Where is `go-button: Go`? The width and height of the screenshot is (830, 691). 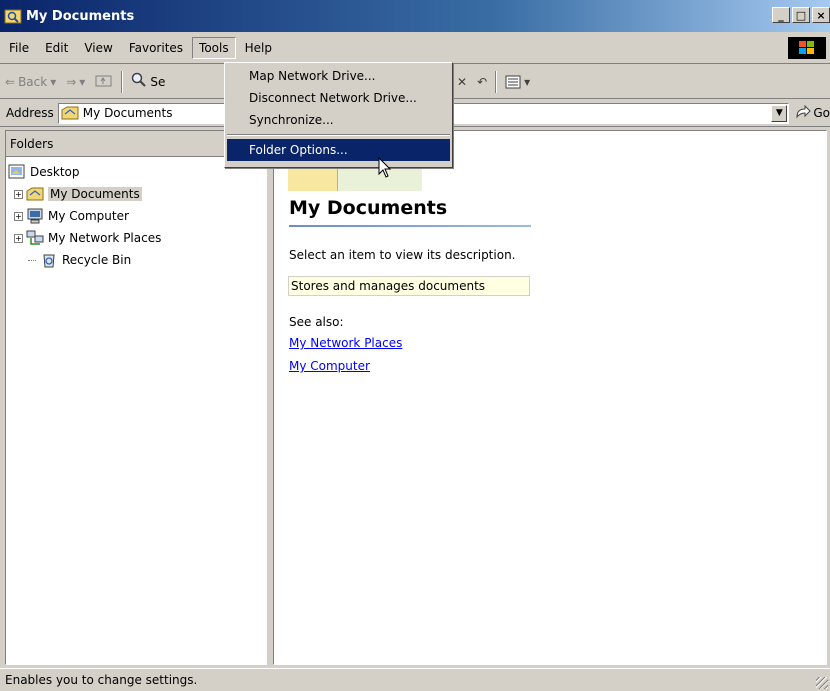 go-button: Go is located at coordinates (812, 113).